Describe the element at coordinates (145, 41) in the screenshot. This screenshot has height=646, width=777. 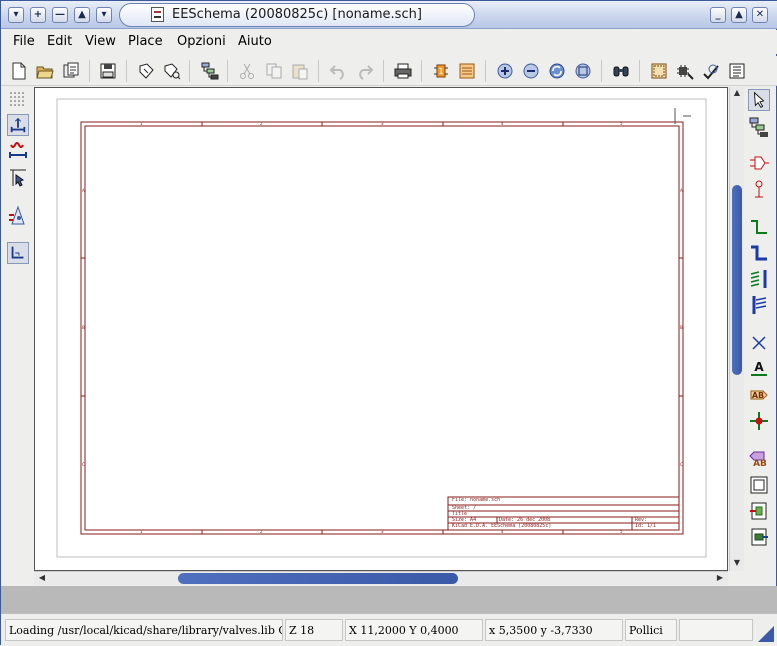
I see `menu-place: Place` at that location.